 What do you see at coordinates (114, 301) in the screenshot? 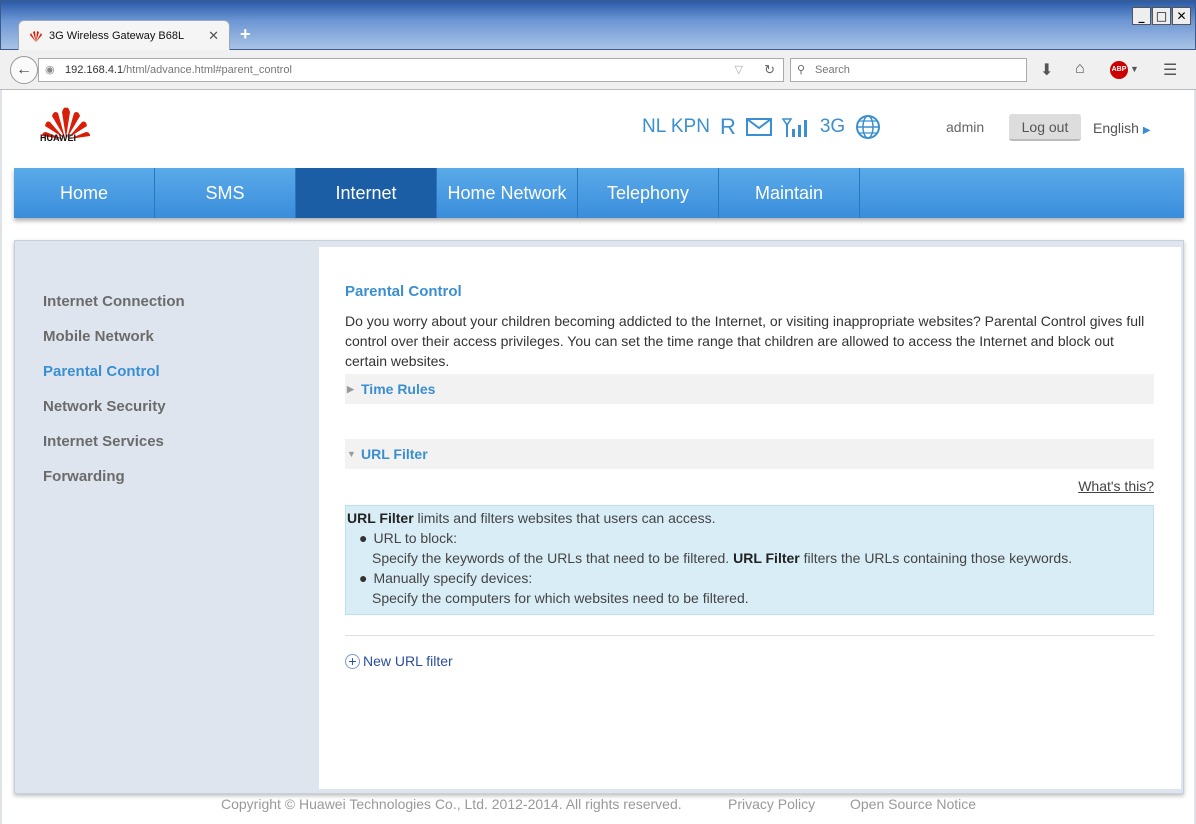
I see `sidebar-item-internet-connection: Internet Connection` at bounding box center [114, 301].